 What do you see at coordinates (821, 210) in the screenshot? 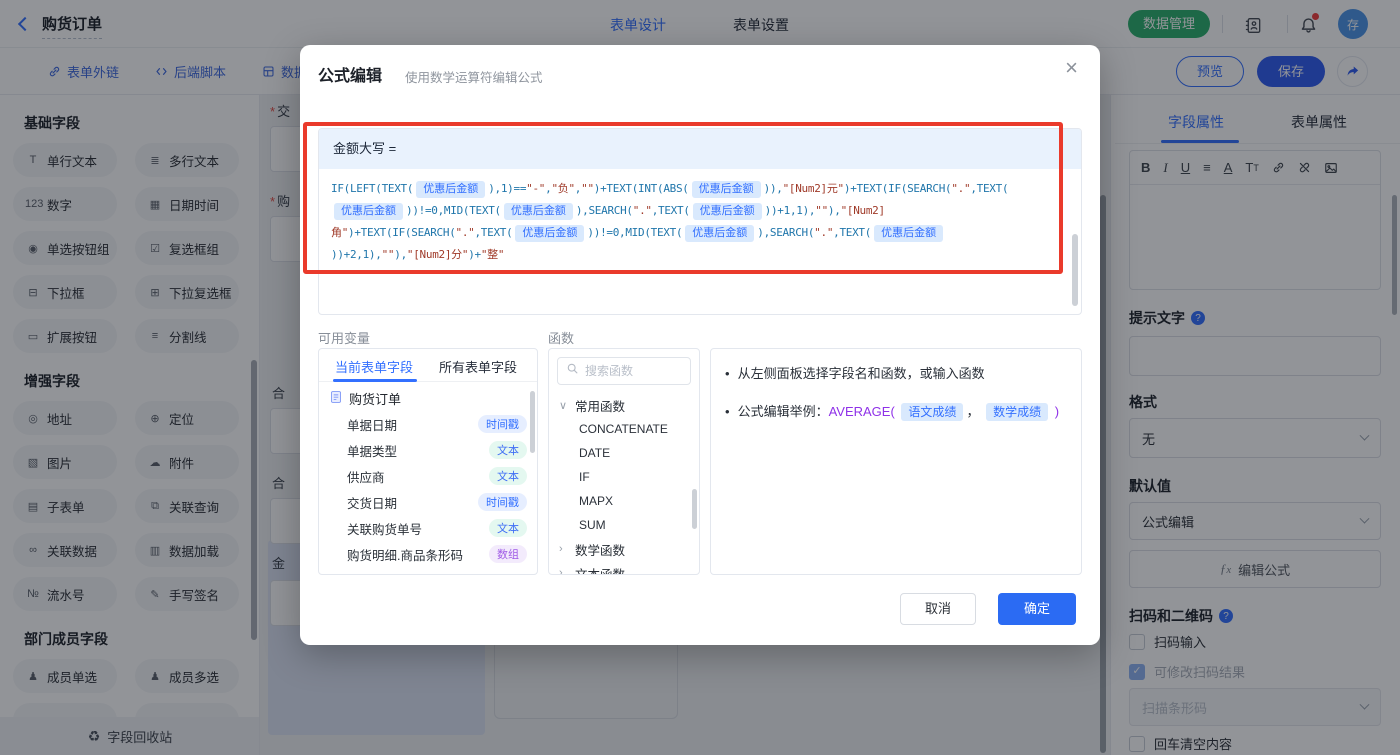
I see `string-token: ""` at bounding box center [821, 210].